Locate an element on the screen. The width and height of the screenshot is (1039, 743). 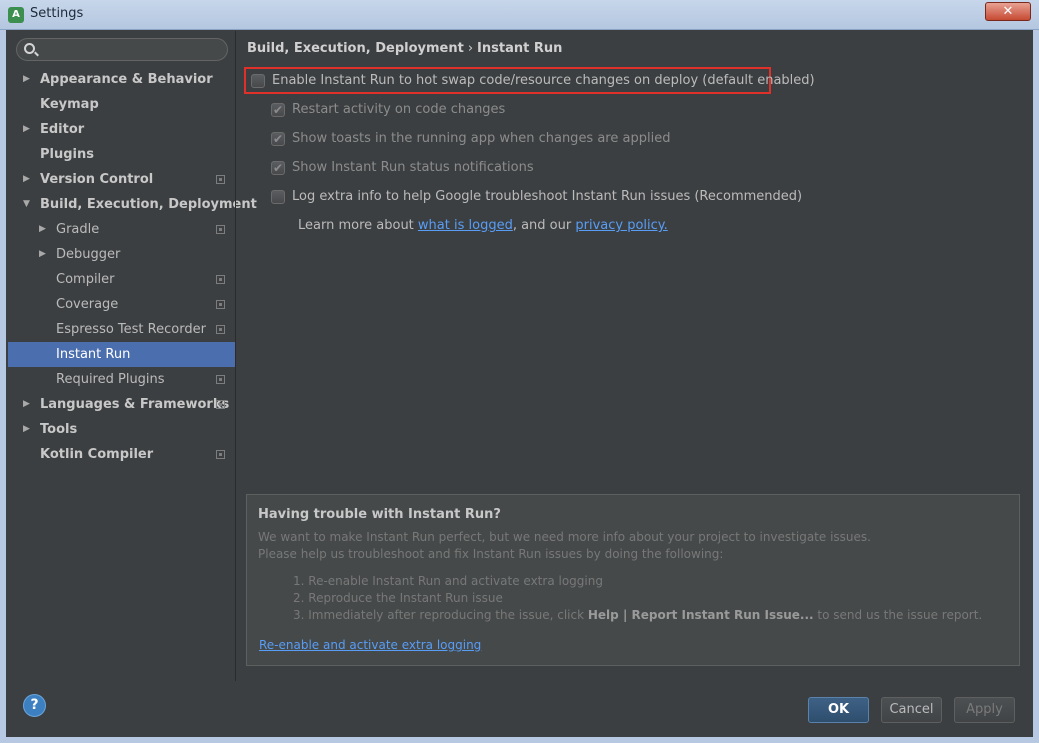
apply-button: Apply is located at coordinates (984, 710).